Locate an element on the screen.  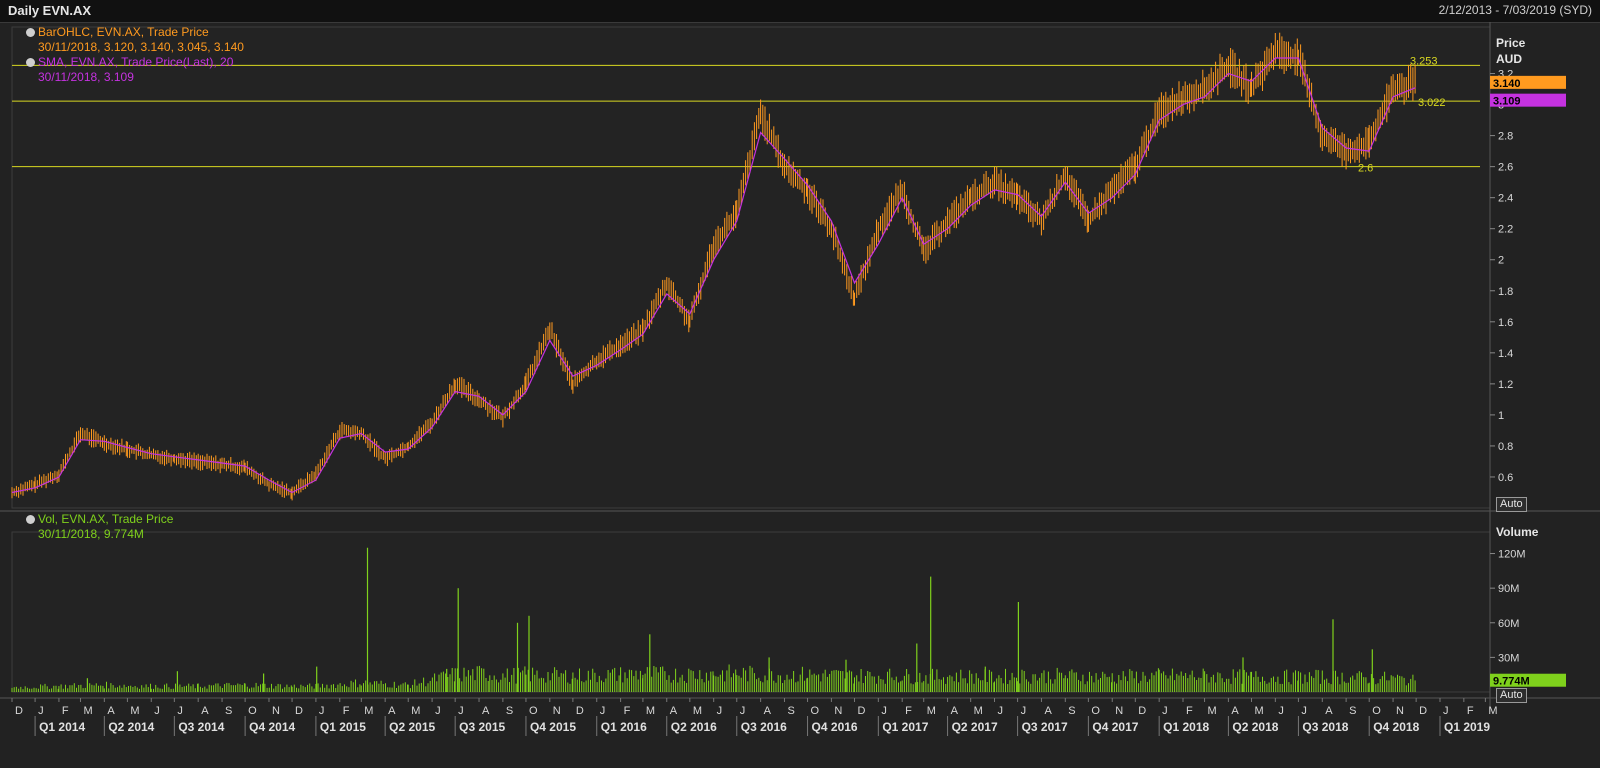
date-range: 2/12/2013 - 7/03/2019 (SYD) is located at coordinates (1515, 10).